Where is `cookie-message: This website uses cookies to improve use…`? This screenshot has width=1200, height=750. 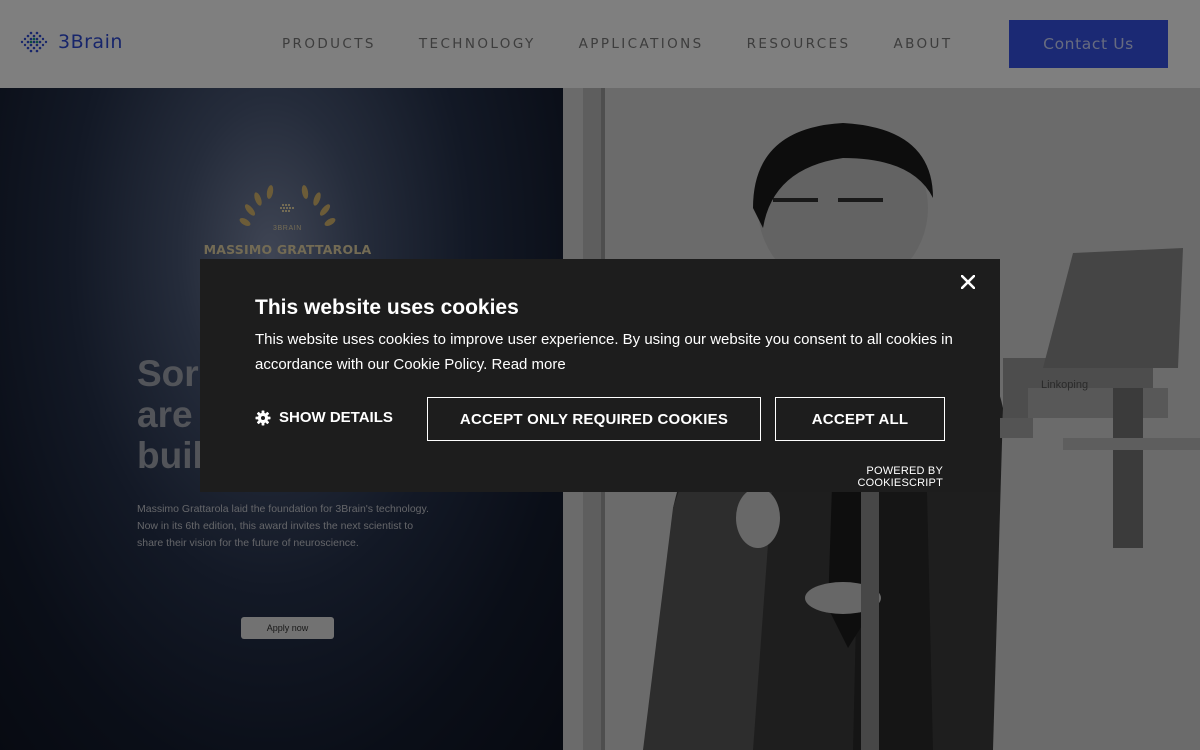
cookie-message: This website uses cookies to improve use… is located at coordinates (605, 352).